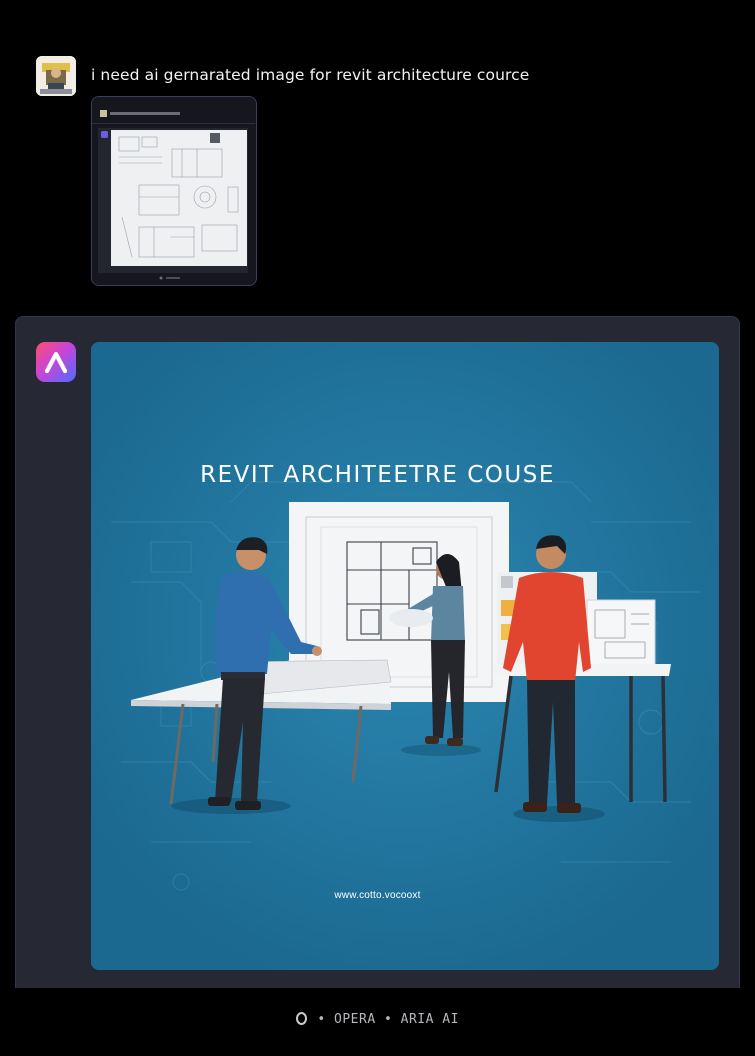 Image resolution: width=755 pixels, height=1056 pixels. I want to click on footer-brand: OPERA, so click(355, 1019).